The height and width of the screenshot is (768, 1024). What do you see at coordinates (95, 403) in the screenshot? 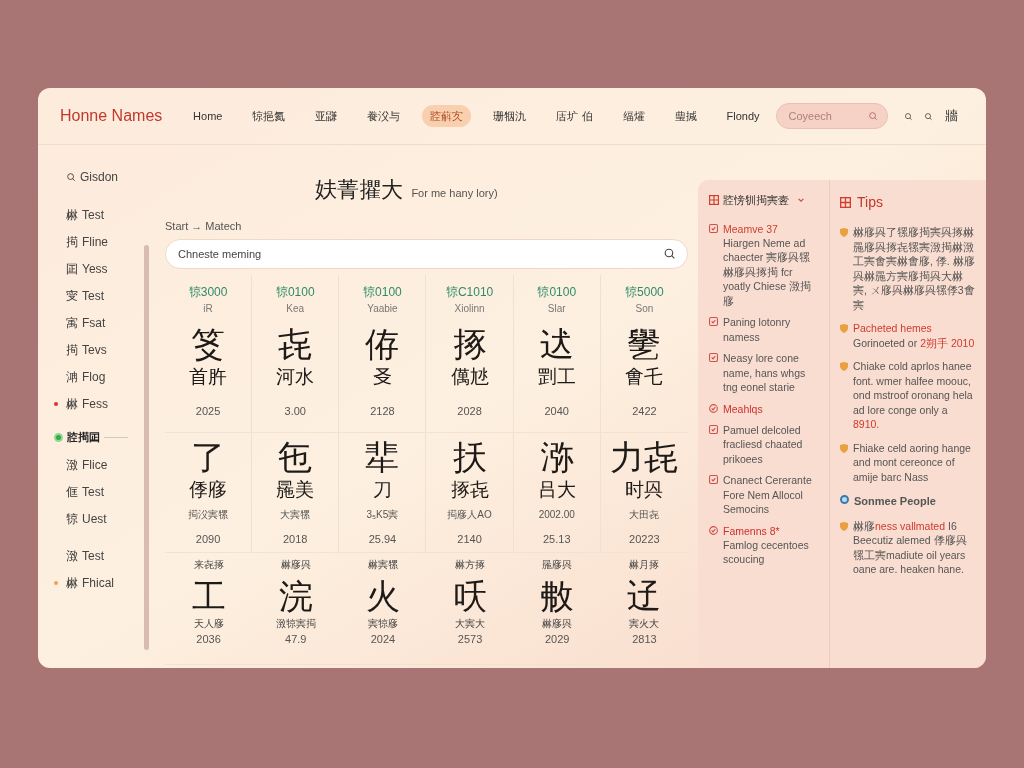
I see `sidebar-item: Fess` at bounding box center [95, 403].